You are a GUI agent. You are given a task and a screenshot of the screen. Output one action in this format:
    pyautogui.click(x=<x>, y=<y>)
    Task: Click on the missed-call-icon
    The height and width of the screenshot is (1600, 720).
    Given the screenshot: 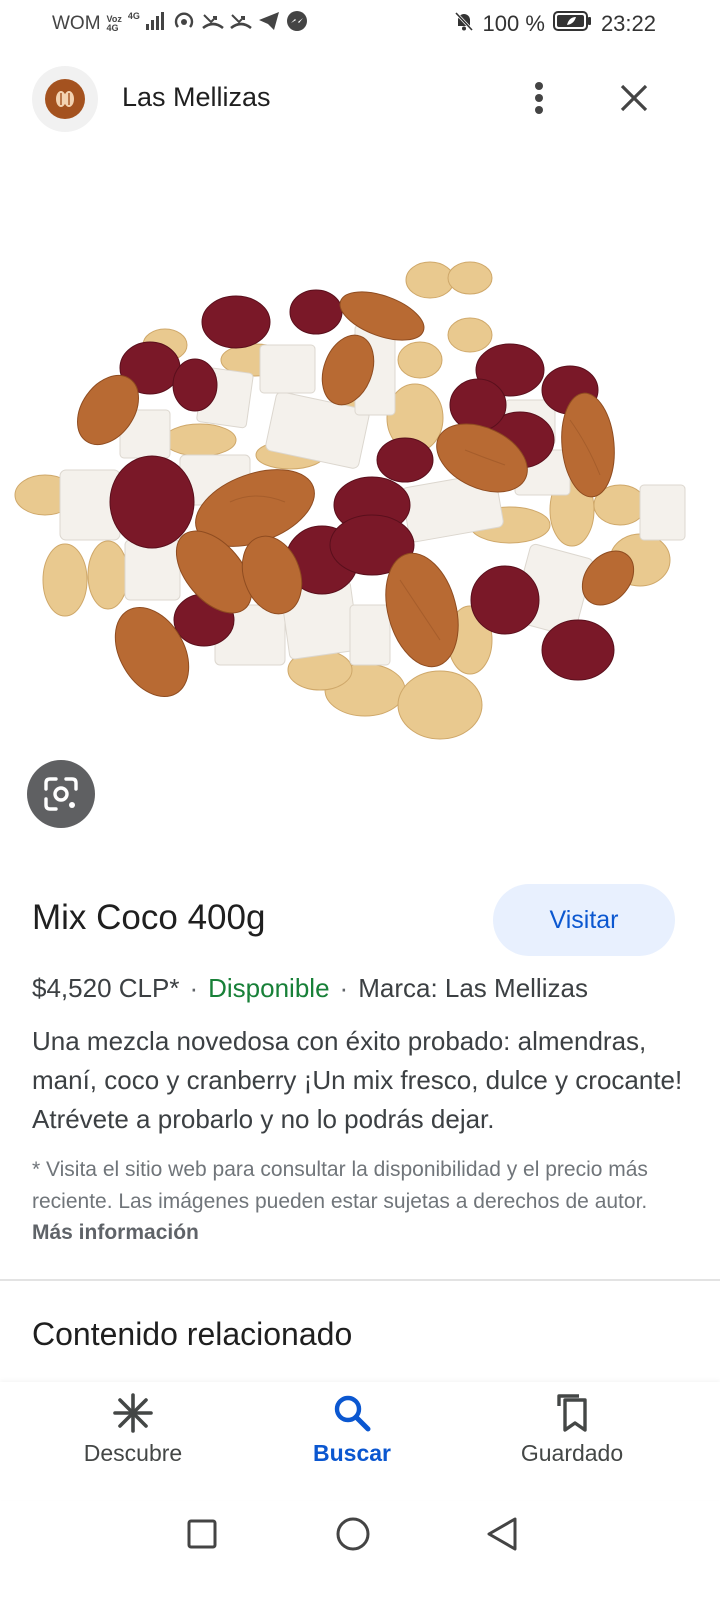 What is the action you would take?
    pyautogui.click(x=213, y=24)
    